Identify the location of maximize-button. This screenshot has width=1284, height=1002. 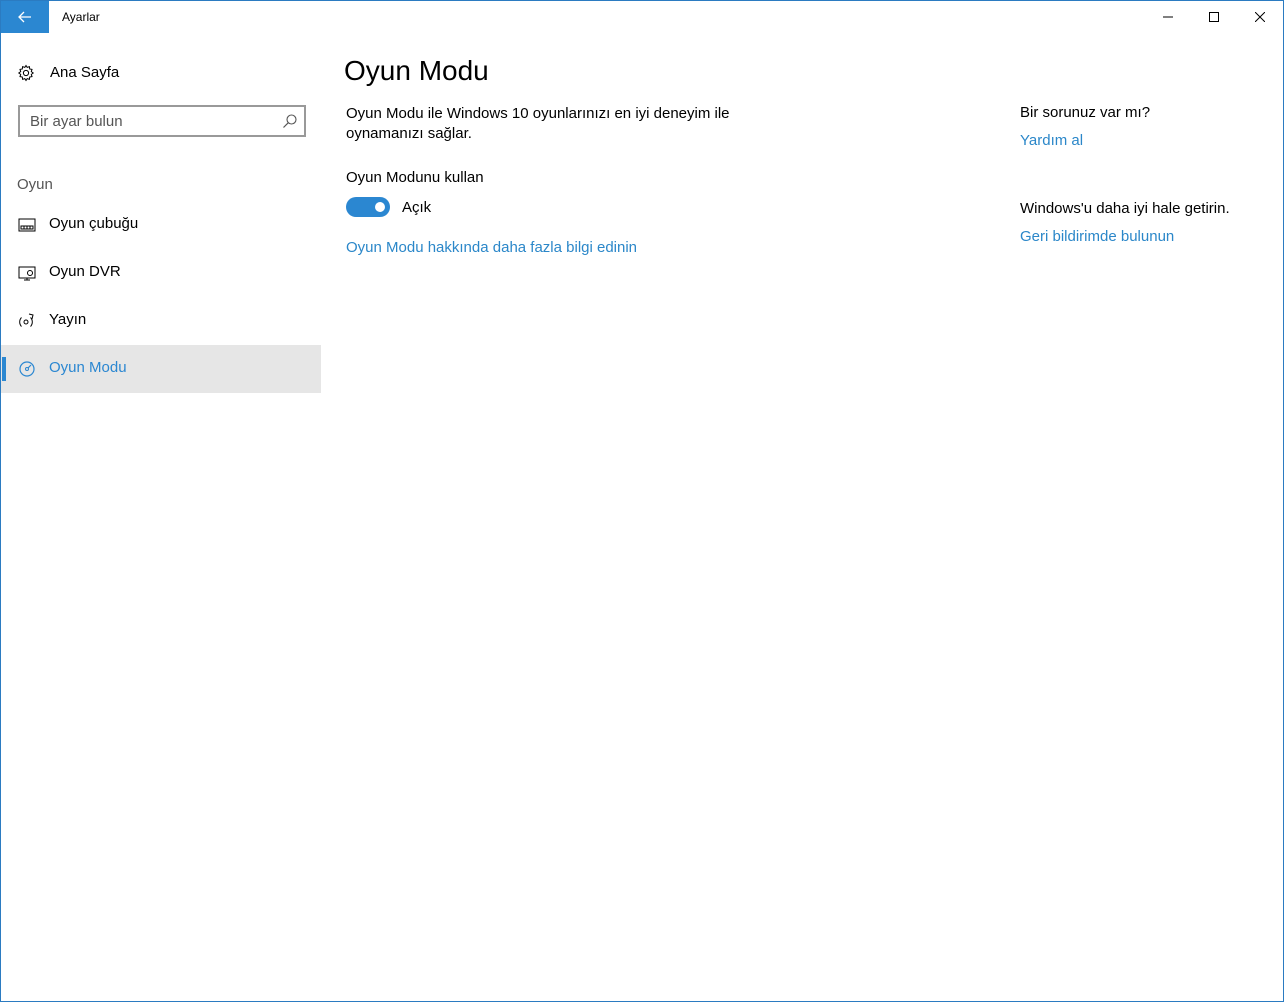
(1214, 17).